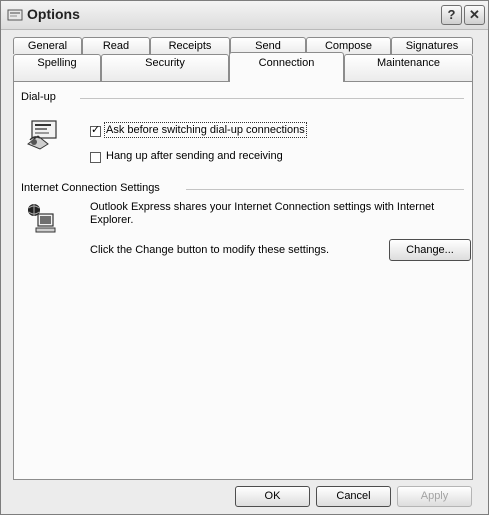 This screenshot has width=489, height=515. What do you see at coordinates (165, 67) in the screenshot?
I see `tab-security: Security` at bounding box center [165, 67].